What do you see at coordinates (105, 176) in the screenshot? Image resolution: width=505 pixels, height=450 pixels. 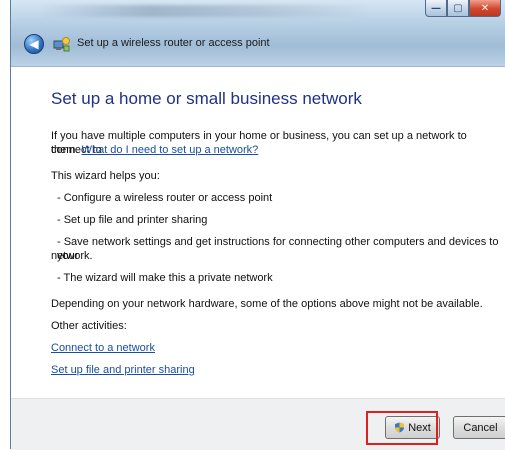 I see `wizard-helps-label: This wizard helps you:` at bounding box center [105, 176].